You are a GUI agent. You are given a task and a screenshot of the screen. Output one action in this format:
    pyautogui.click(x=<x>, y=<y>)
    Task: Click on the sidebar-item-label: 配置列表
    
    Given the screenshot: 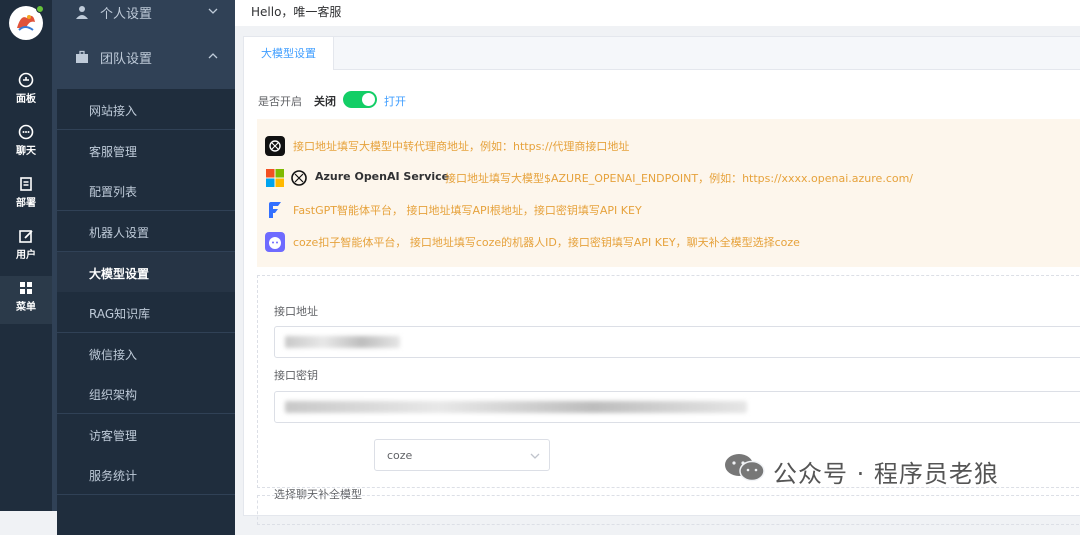 What is the action you would take?
    pyautogui.click(x=113, y=192)
    